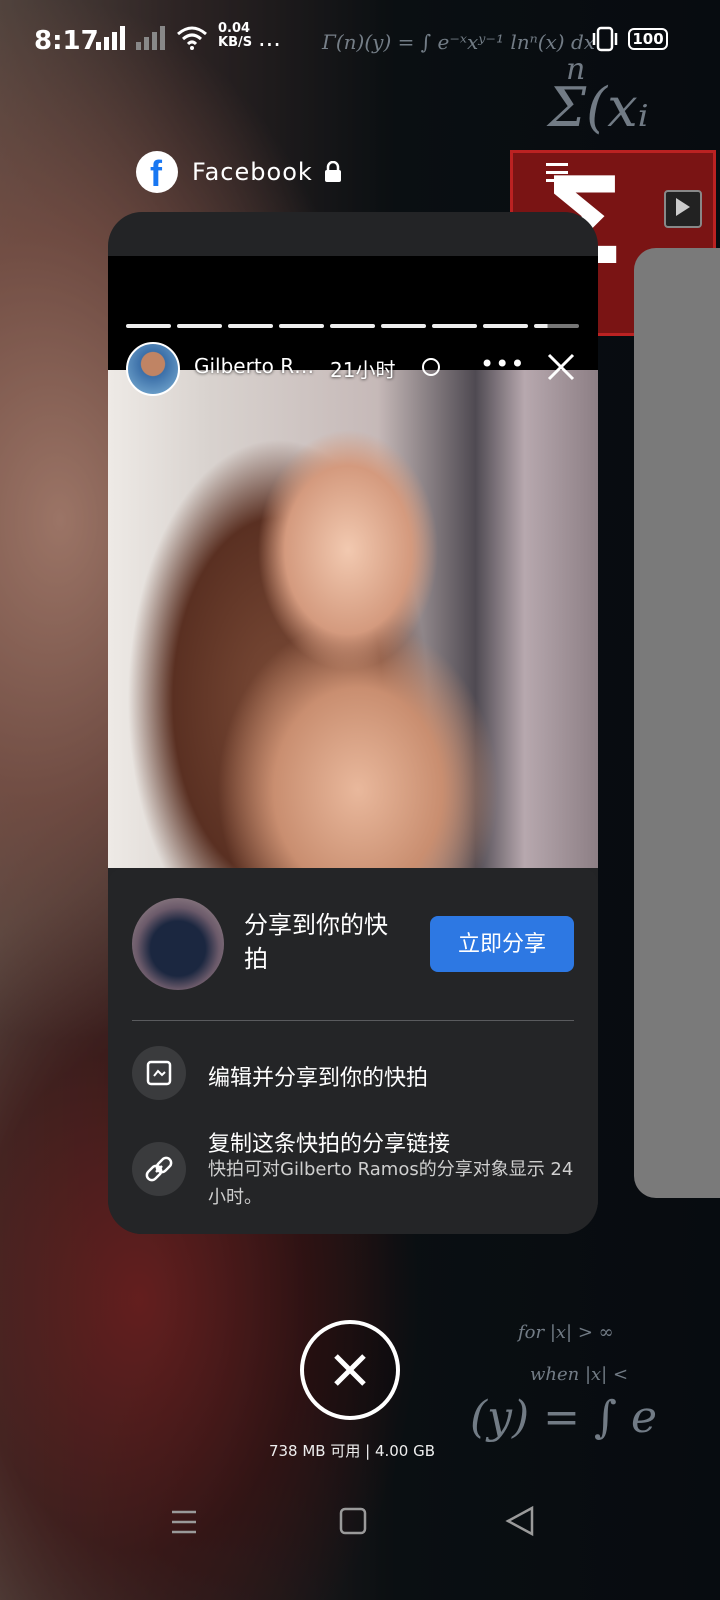 The height and width of the screenshot is (1600, 720). I want to click on story-progress, so click(352, 326).